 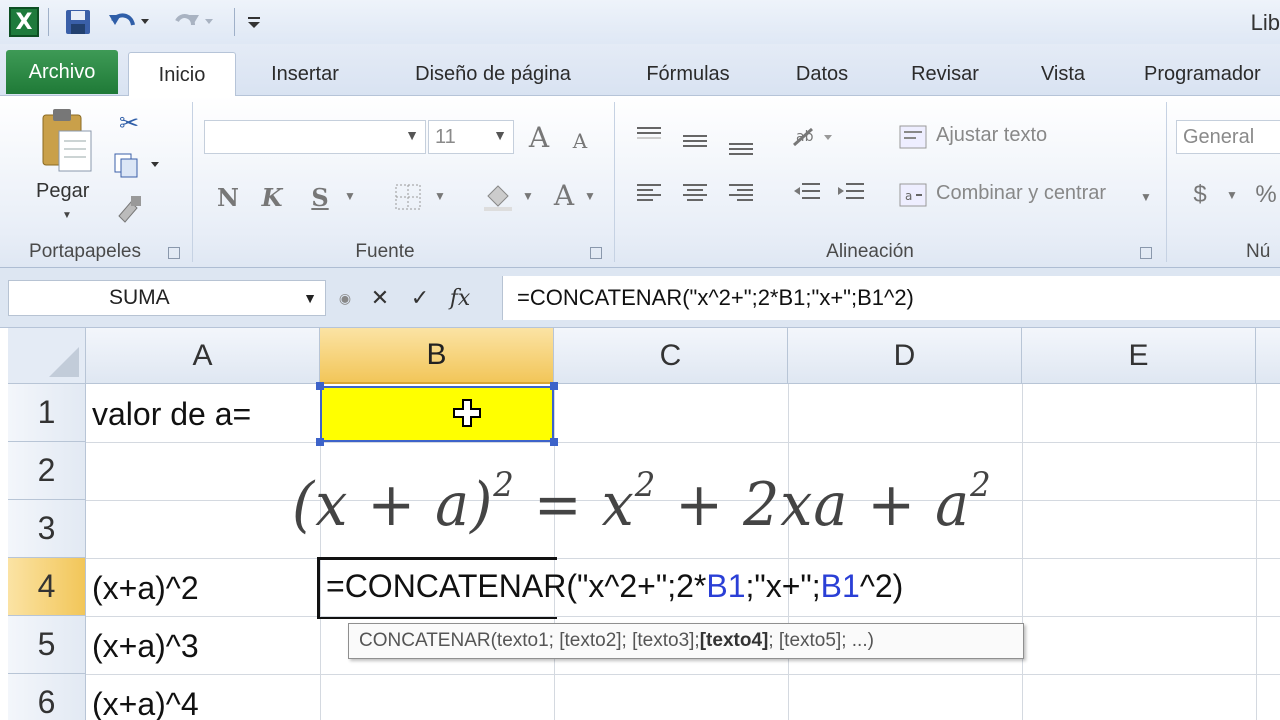 What do you see at coordinates (145, 588) in the screenshot?
I see `cell-a4: (x+a)^2` at bounding box center [145, 588].